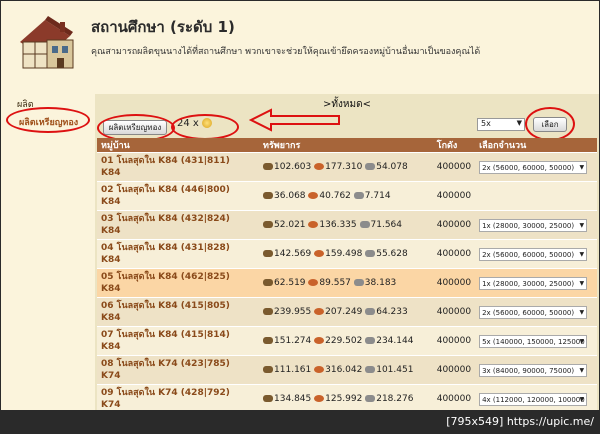 The width and height of the screenshot is (600, 434). I want to click on column-header-village: หมู่บ้าน, so click(178, 145).